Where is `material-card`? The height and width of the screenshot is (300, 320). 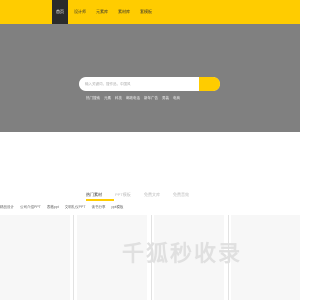 material-card is located at coordinates (35, 257).